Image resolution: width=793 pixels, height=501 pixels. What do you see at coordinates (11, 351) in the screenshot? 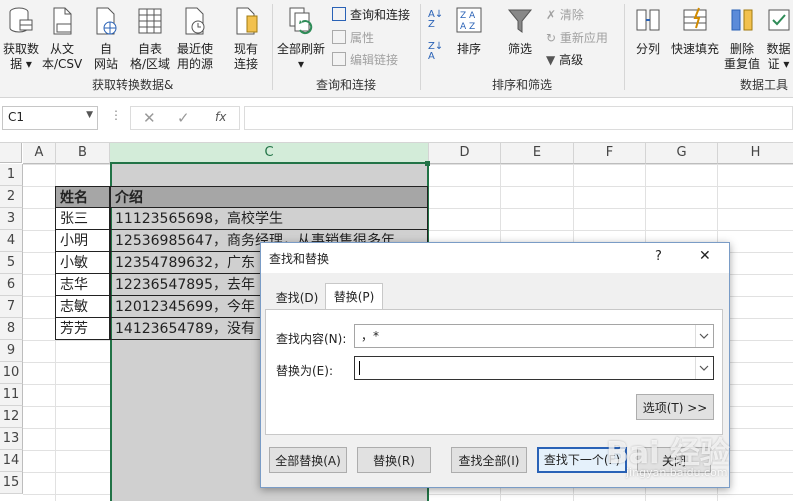
I see `row-header: 9` at bounding box center [11, 351].